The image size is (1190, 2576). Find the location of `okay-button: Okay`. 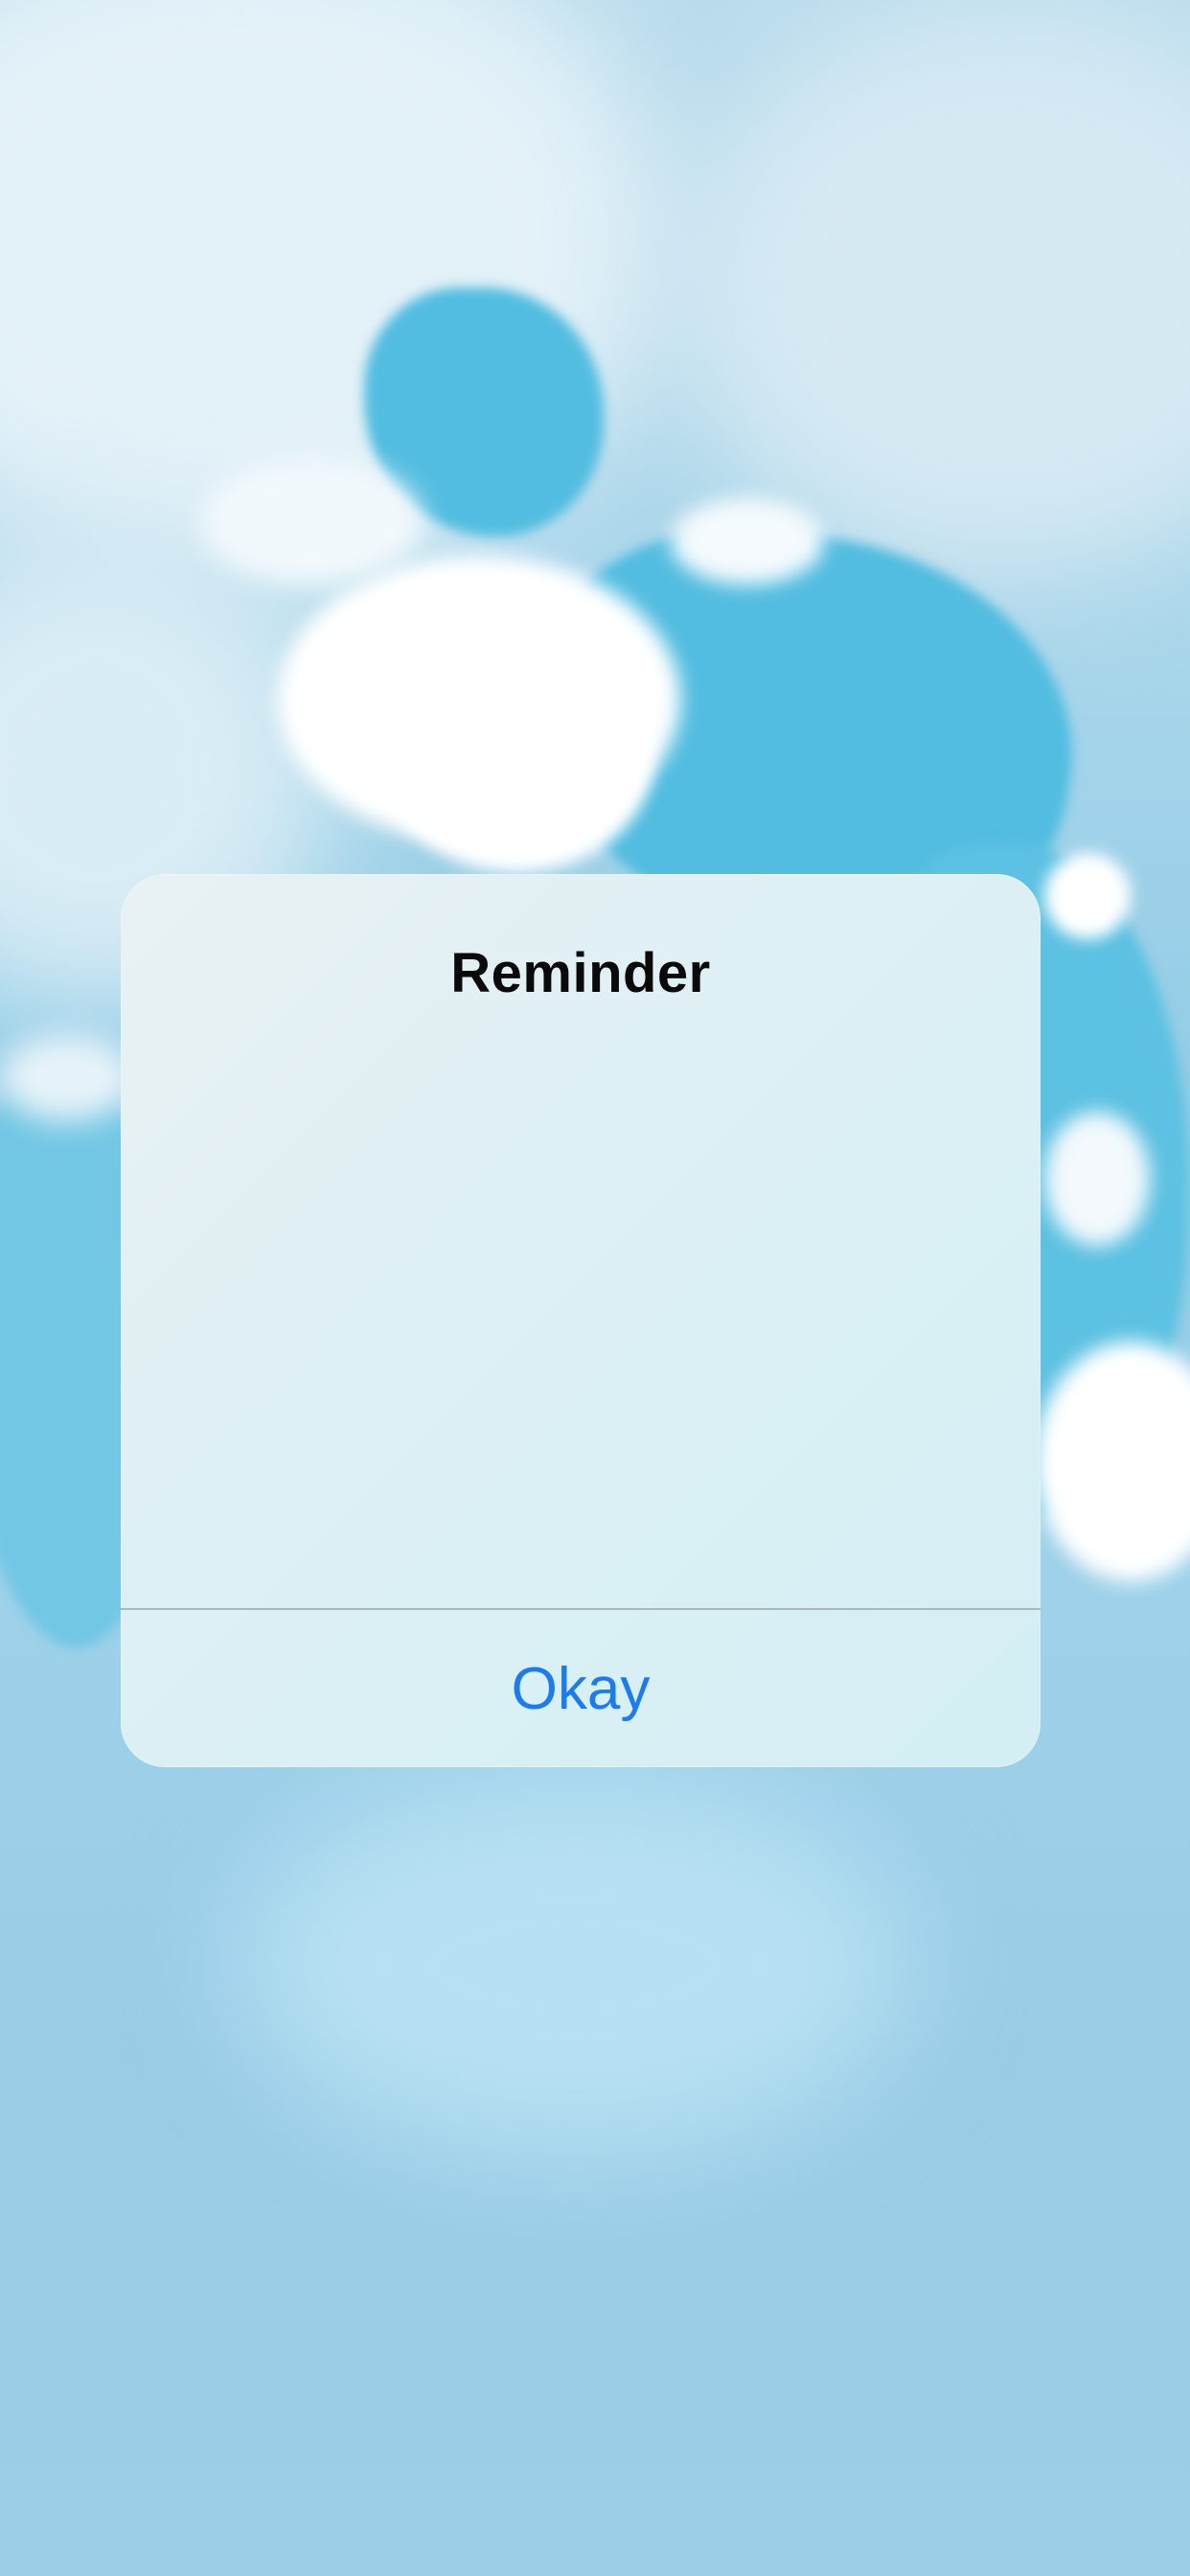

okay-button: Okay is located at coordinates (581, 1688).